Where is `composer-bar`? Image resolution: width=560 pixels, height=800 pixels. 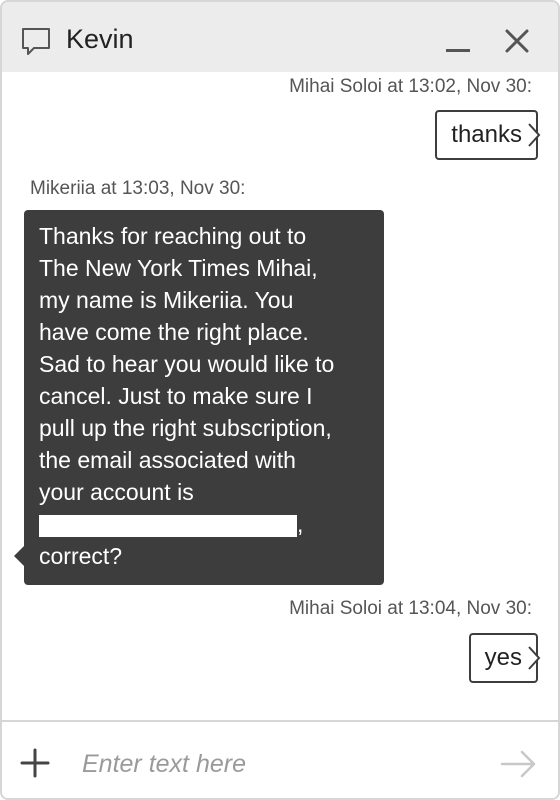
composer-bar is located at coordinates (280, 759).